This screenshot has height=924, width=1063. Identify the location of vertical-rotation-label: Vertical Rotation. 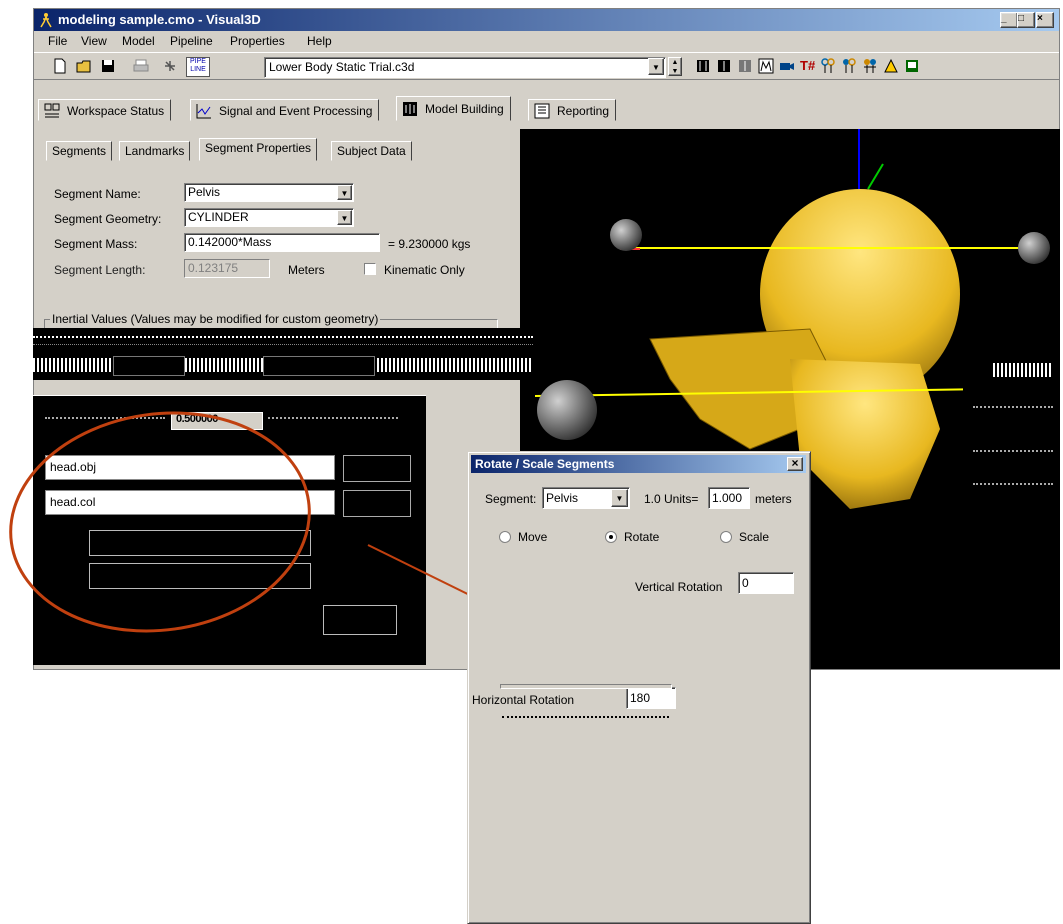
(679, 587).